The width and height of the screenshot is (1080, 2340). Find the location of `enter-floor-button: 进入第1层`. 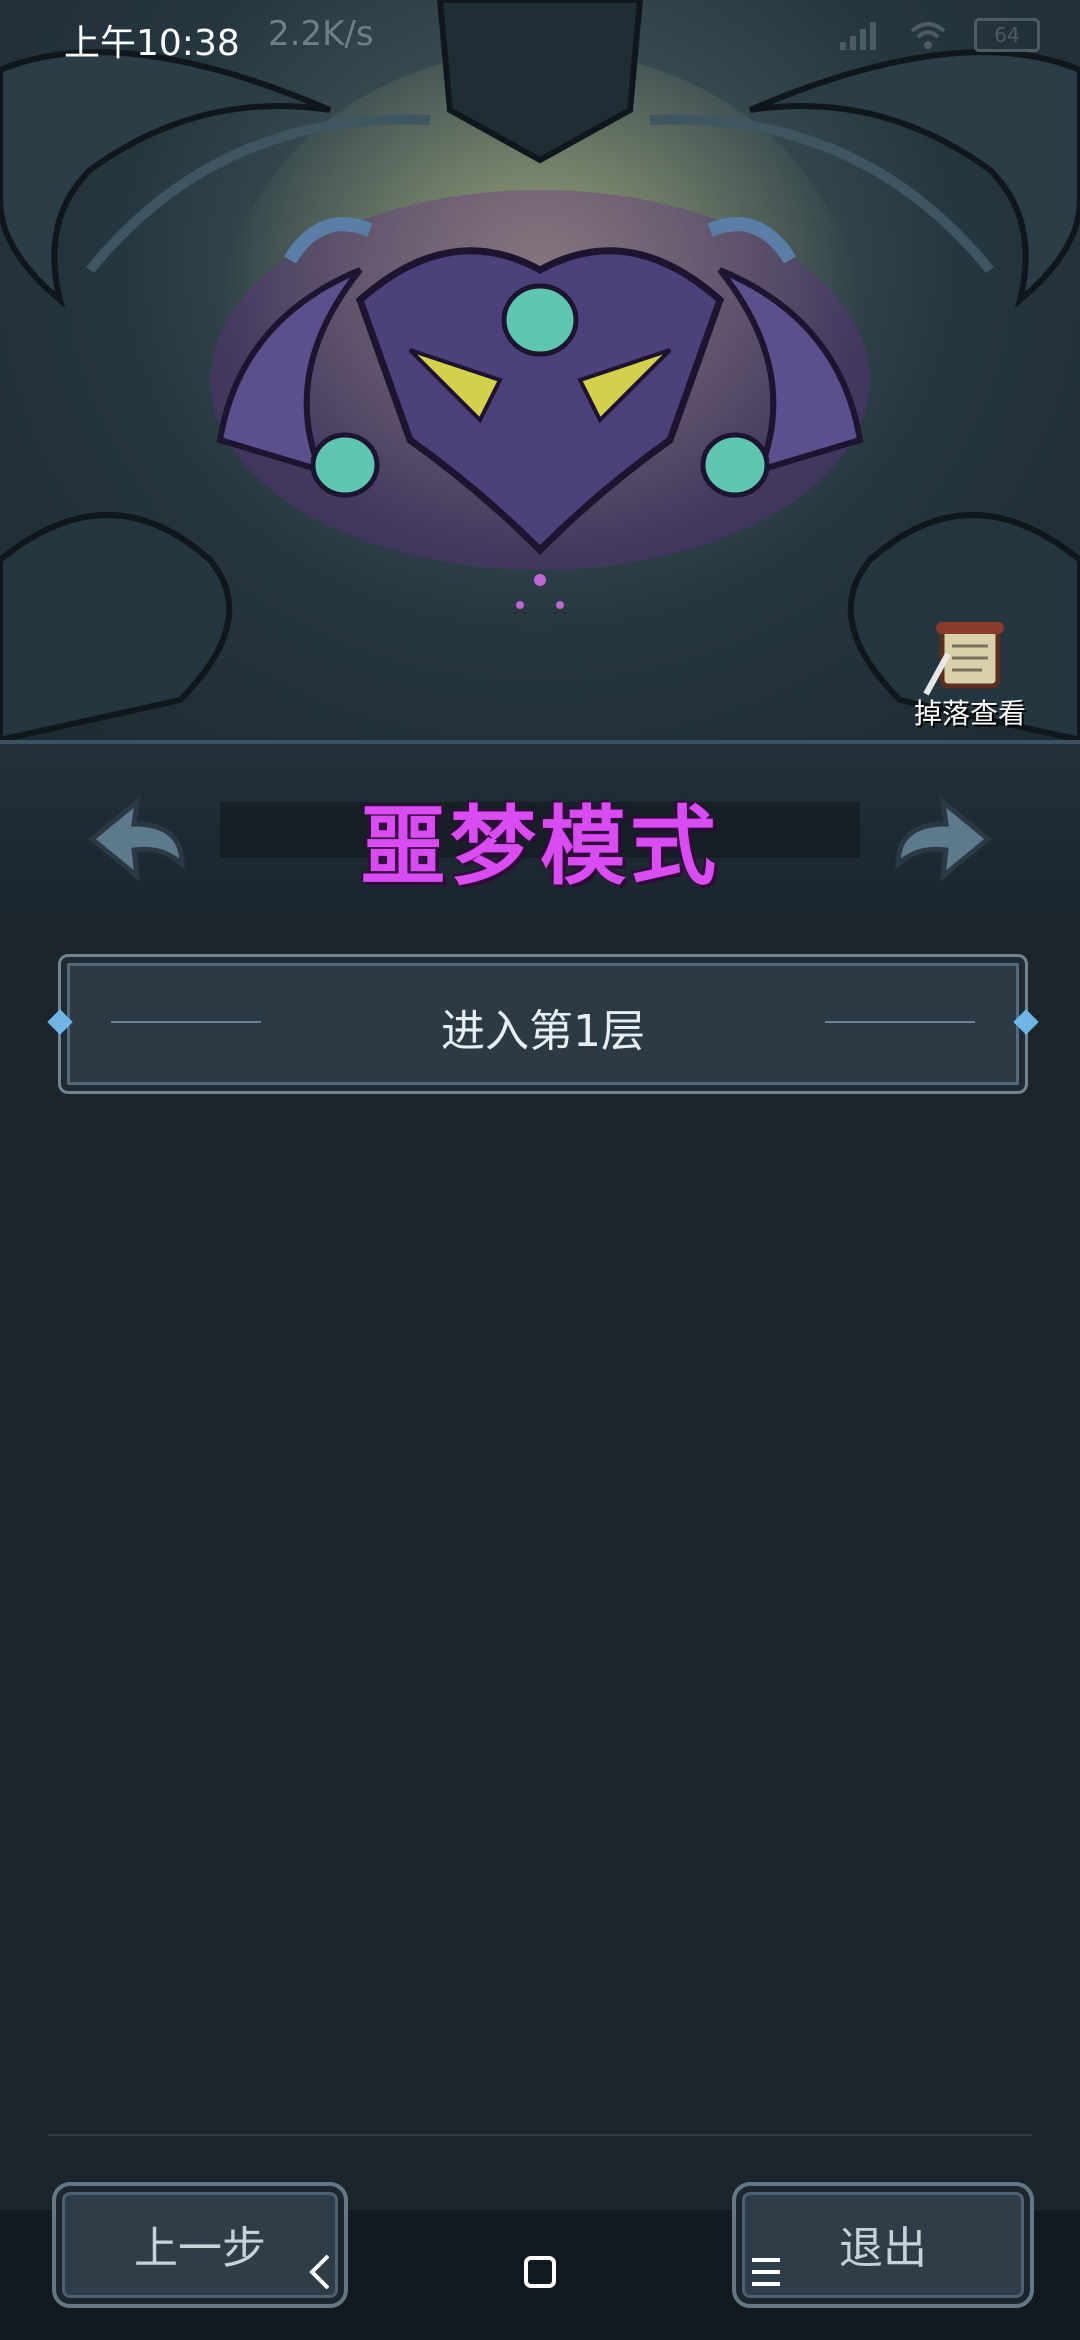

enter-floor-button: 进入第1层 is located at coordinates (543, 1024).